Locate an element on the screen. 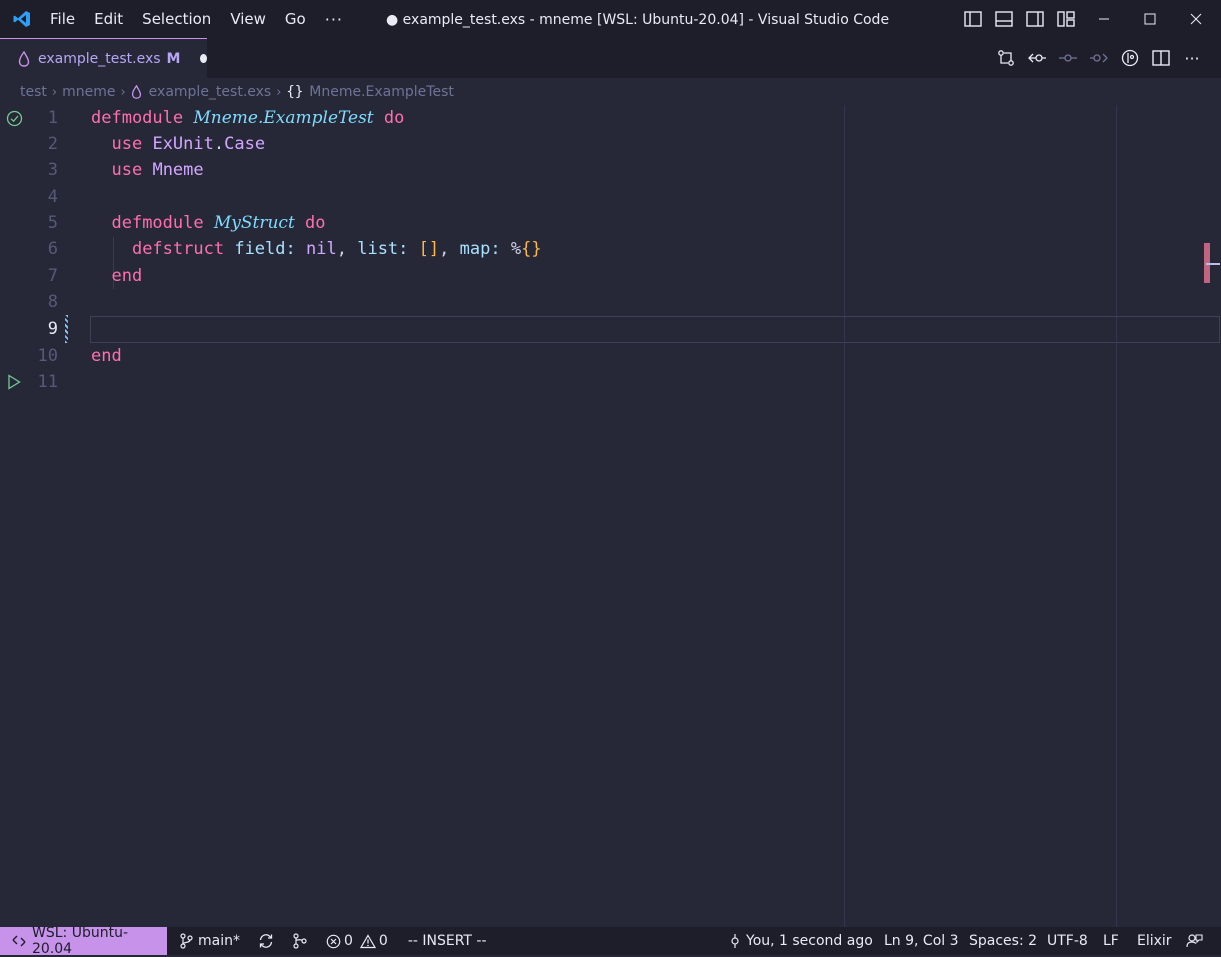 The image size is (1221, 957). next-change-icon is located at coordinates (1099, 58).